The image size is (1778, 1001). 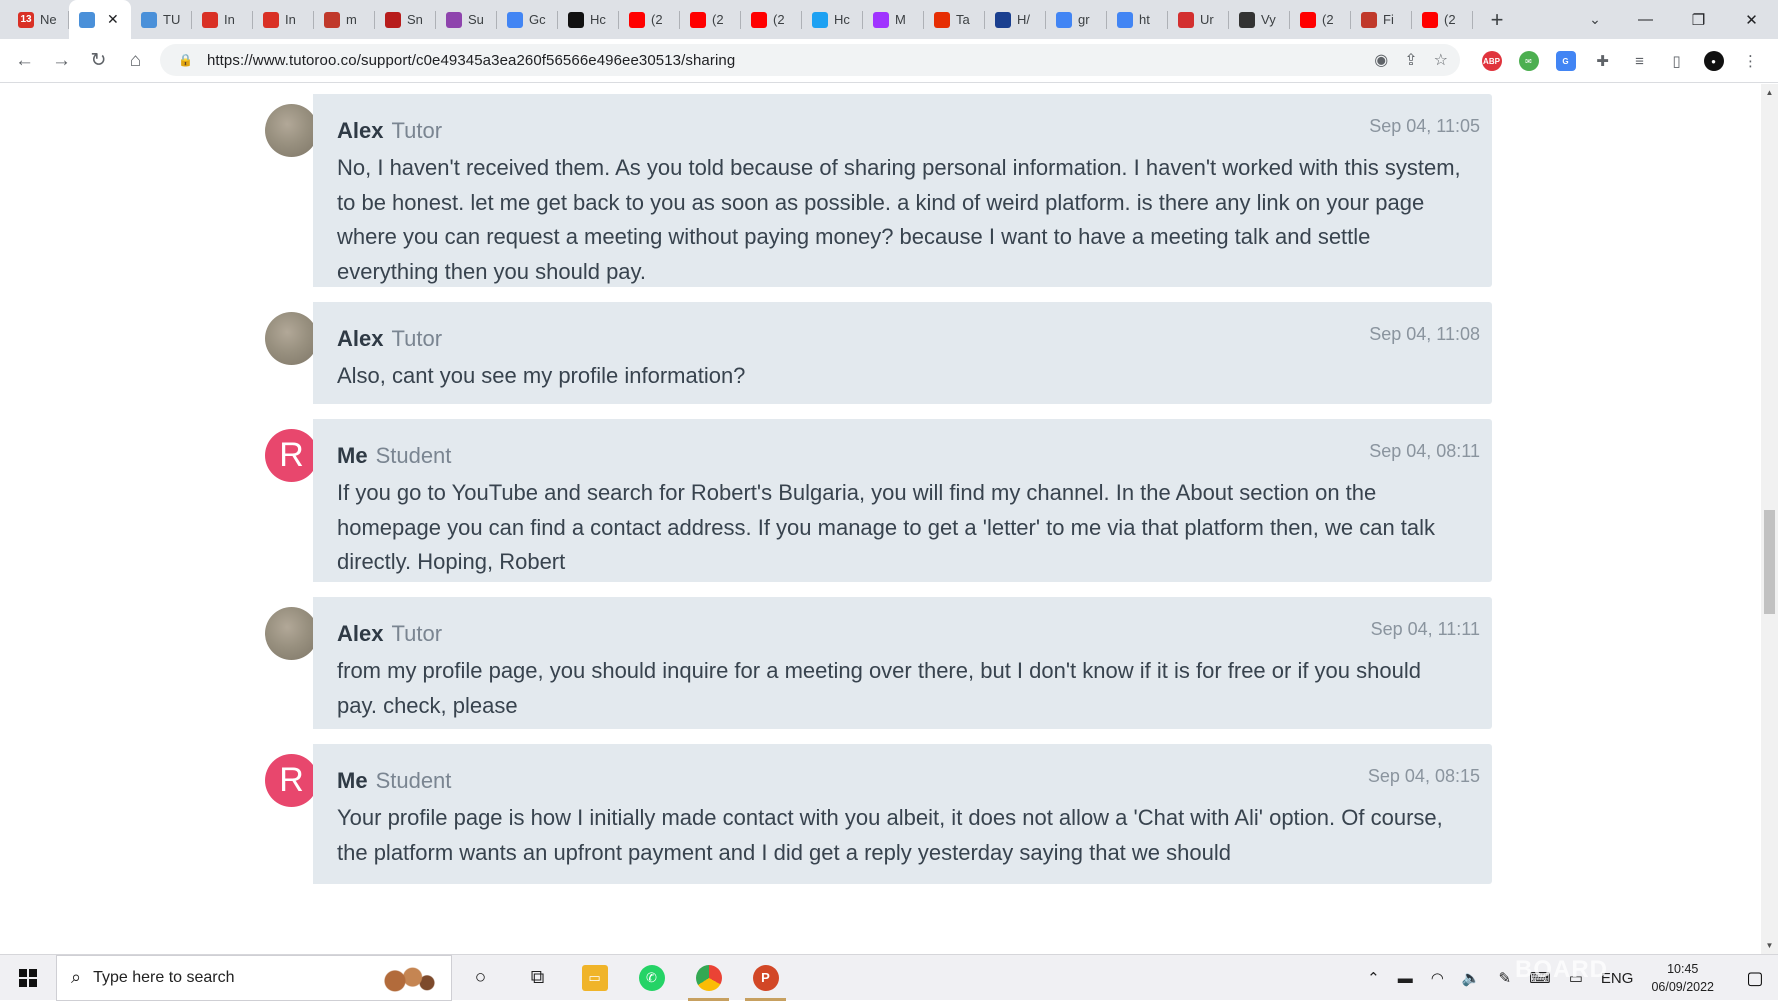 What do you see at coordinates (28, 978) in the screenshot?
I see `windows-start-icon` at bounding box center [28, 978].